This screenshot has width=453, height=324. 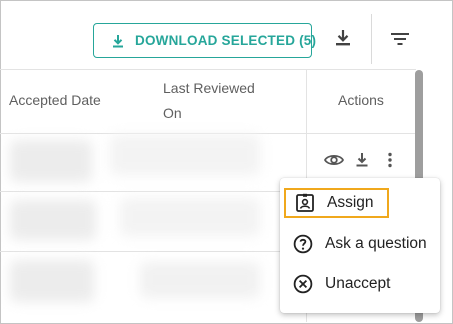 What do you see at coordinates (218, 101) in the screenshot?
I see `column-header-last-reviewed-on: Last Reviewed On` at bounding box center [218, 101].